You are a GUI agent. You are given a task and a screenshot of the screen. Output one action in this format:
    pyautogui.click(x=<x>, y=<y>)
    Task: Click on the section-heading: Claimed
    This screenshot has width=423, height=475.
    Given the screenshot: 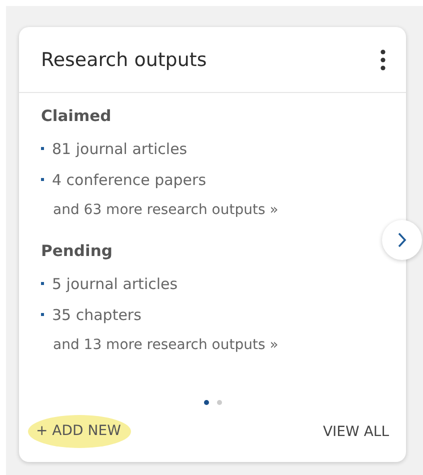 What is the action you would take?
    pyautogui.click(x=76, y=116)
    